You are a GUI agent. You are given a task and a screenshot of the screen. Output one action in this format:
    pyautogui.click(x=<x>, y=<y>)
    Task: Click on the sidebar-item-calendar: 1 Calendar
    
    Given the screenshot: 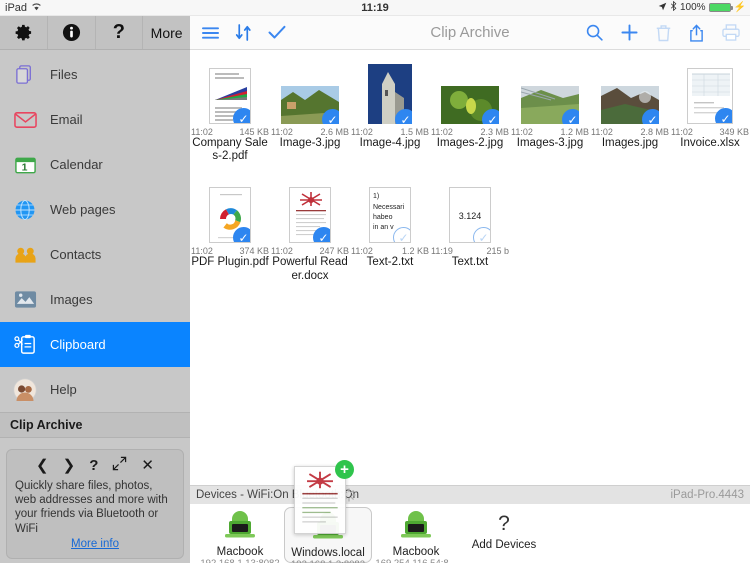 What is the action you would take?
    pyautogui.click(x=95, y=164)
    